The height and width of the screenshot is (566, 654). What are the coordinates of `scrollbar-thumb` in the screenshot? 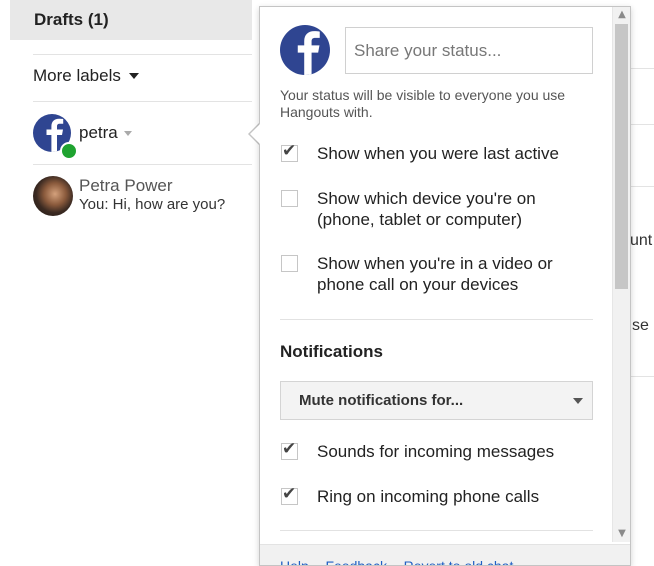 It's located at (621, 156).